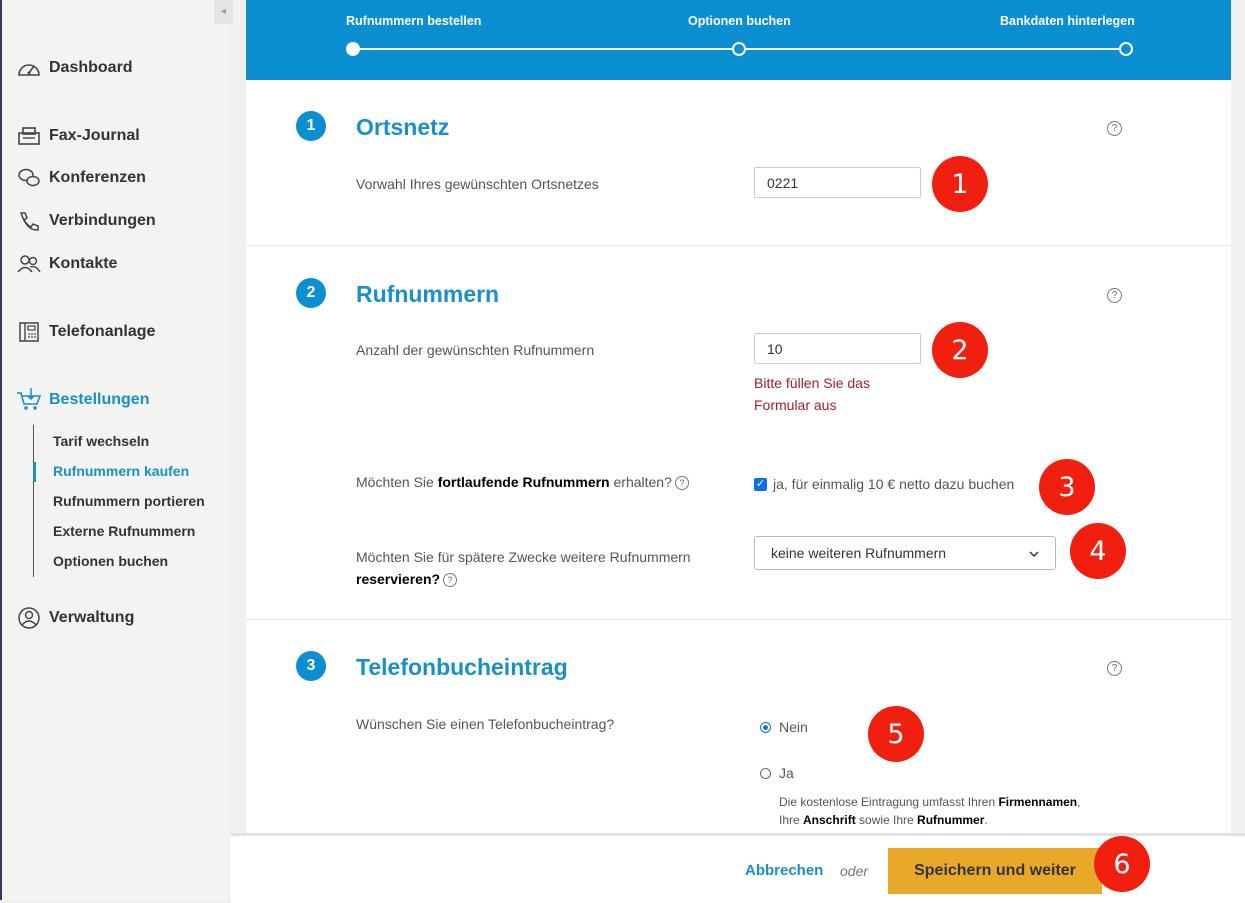 This screenshot has height=903, width=1245. Describe the element at coordinates (29, 399) in the screenshot. I see `cart-icon` at that location.